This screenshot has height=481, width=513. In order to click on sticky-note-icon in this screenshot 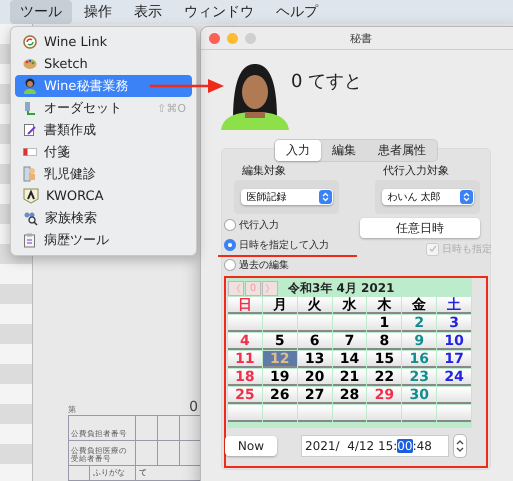, I will do `click(30, 152)`.